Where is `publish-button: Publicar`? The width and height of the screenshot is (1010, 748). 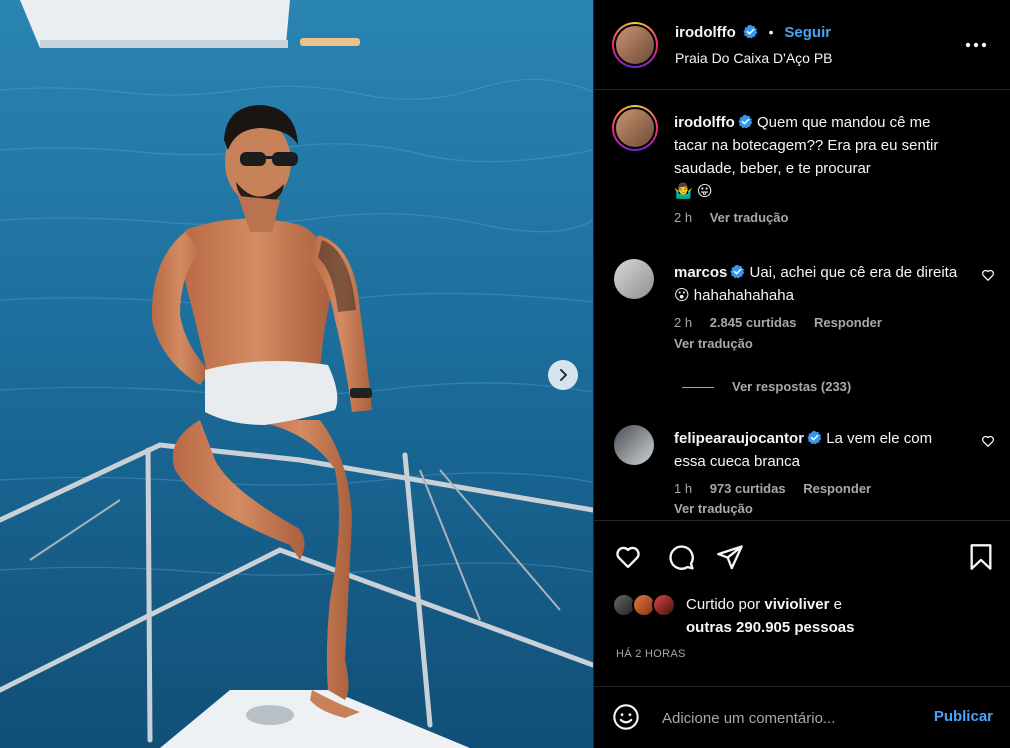 publish-button: Publicar is located at coordinates (963, 716).